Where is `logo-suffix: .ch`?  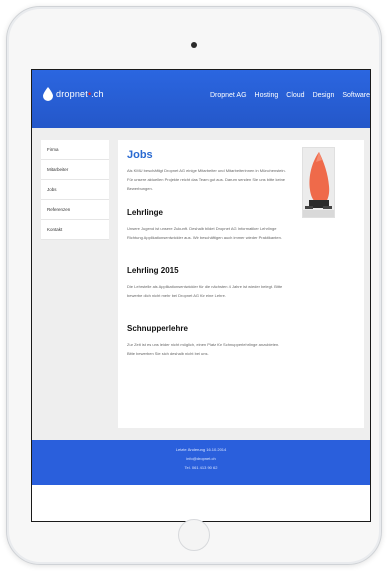
logo-suffix: .ch is located at coordinates (97, 94).